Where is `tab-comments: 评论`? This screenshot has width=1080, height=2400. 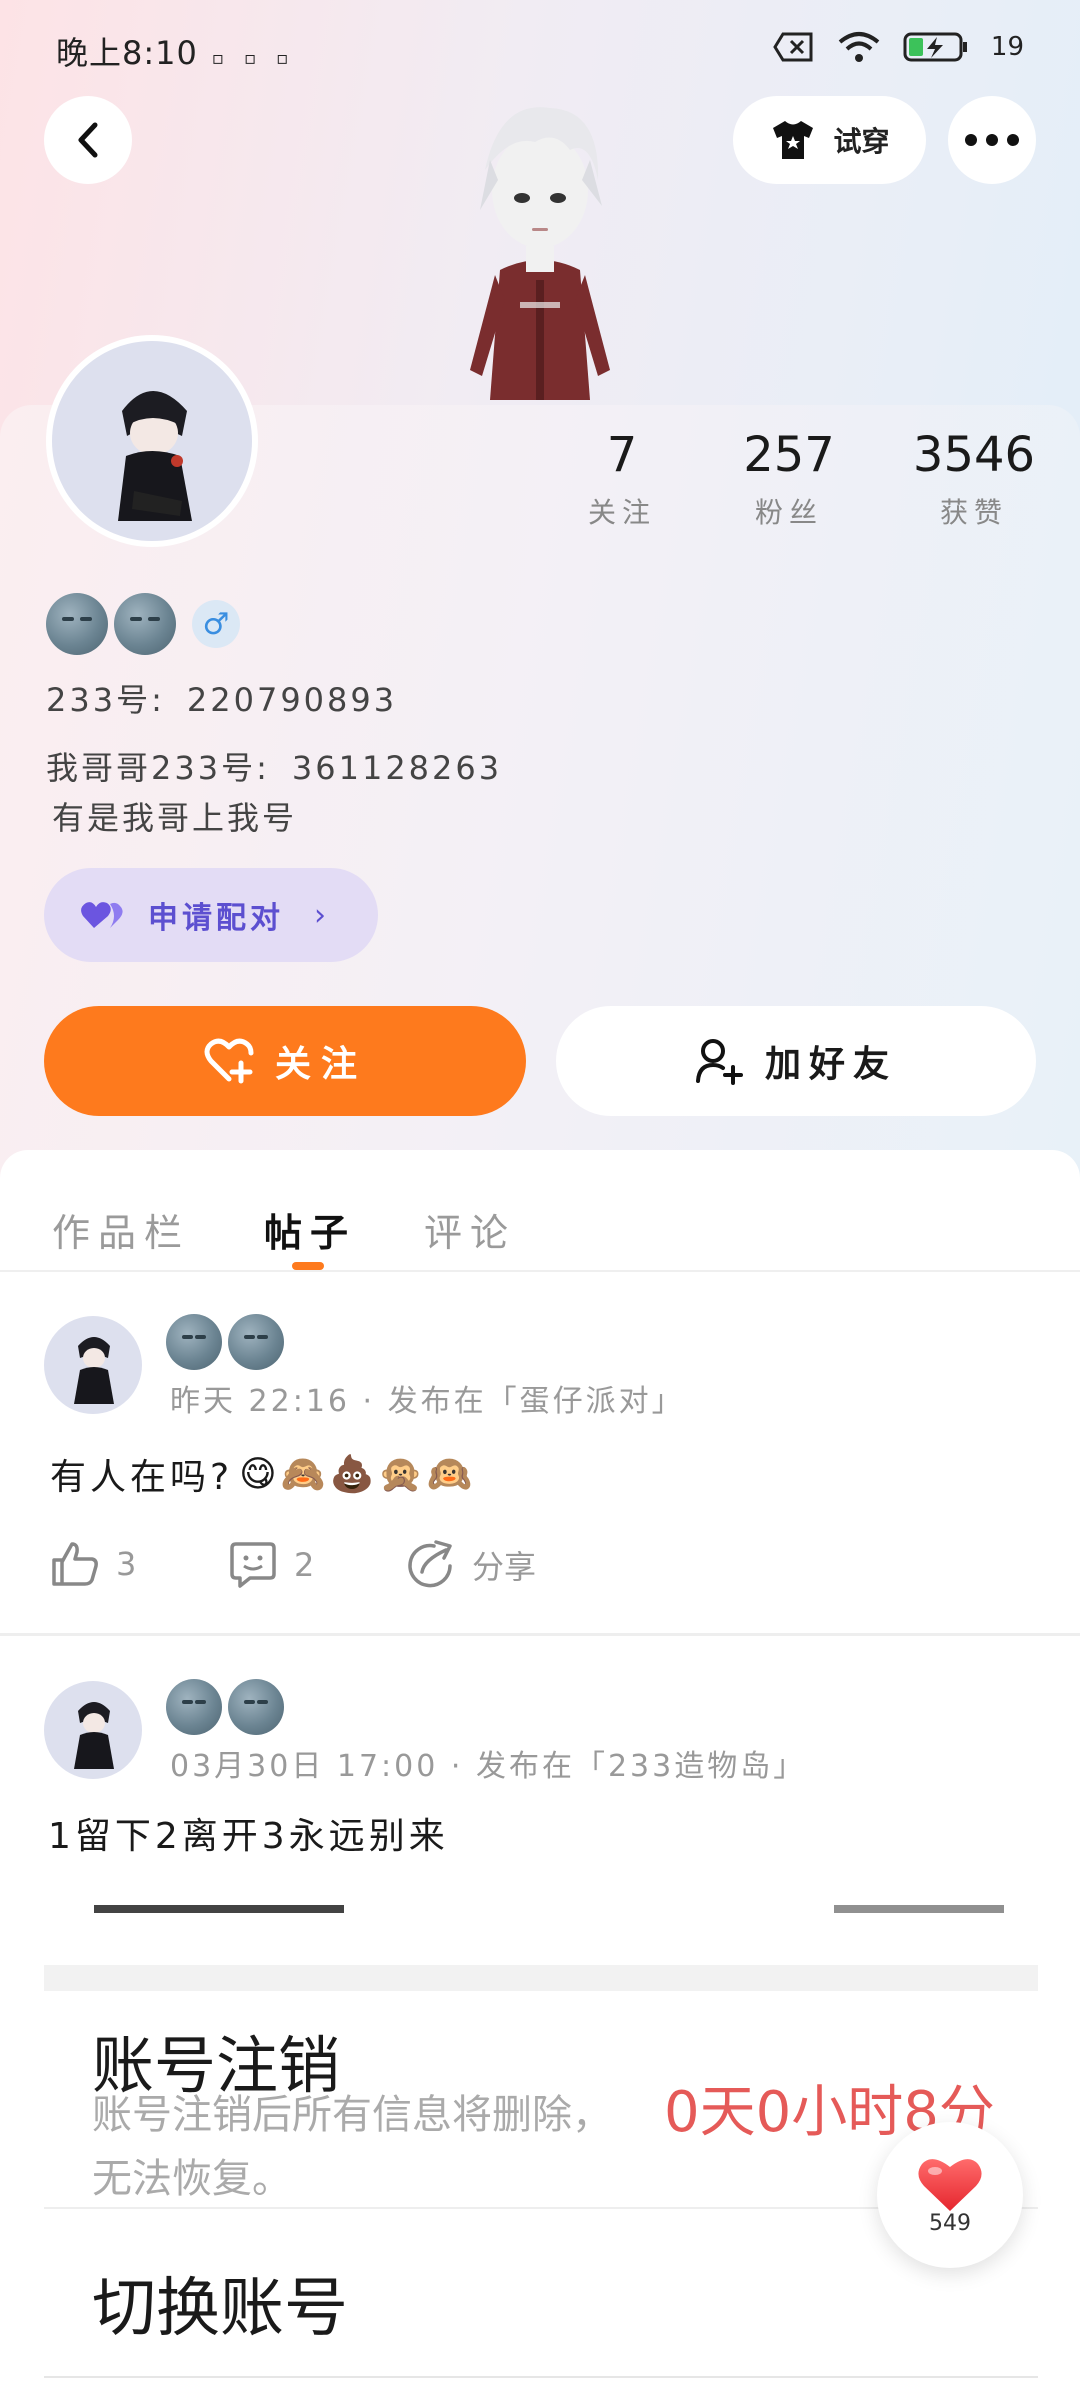 tab-comments: 评论 is located at coordinates (470, 1229).